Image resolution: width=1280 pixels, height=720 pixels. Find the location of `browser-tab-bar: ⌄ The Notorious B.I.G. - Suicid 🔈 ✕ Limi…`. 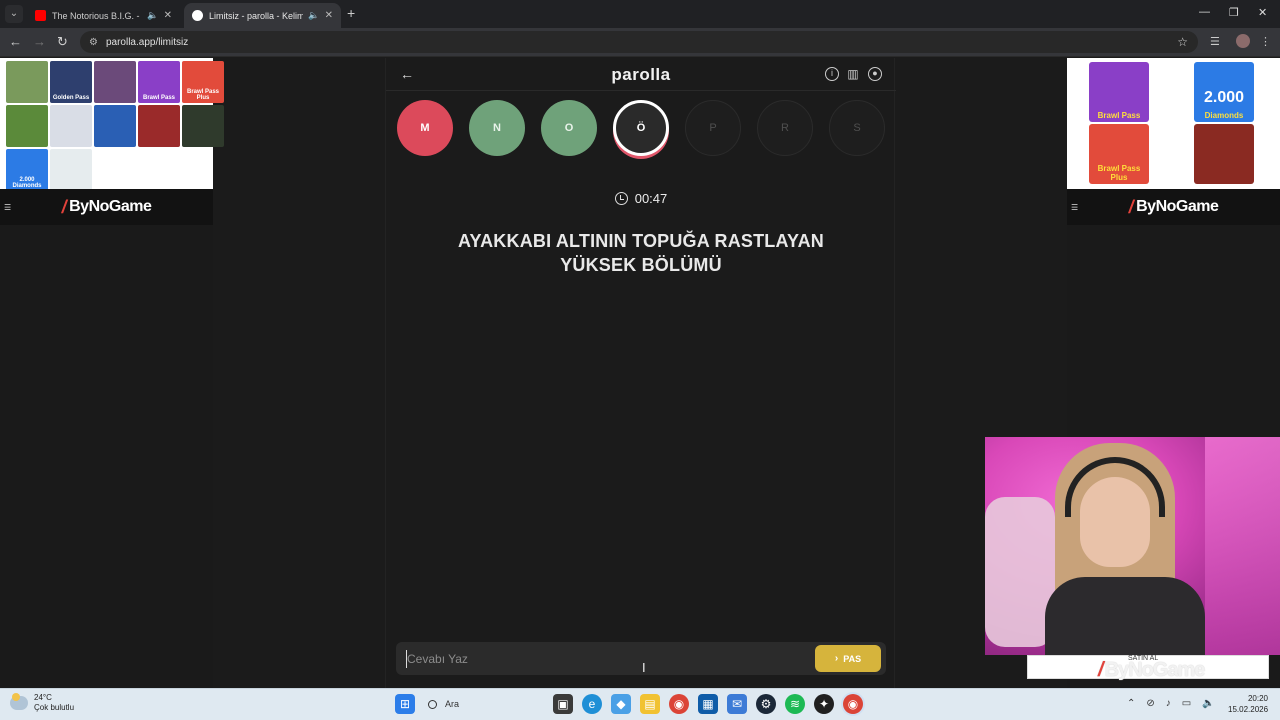

browser-tab-bar: ⌄ The Notorious B.I.G. - Suicid 🔈 ✕ Limi… is located at coordinates (640, 14).